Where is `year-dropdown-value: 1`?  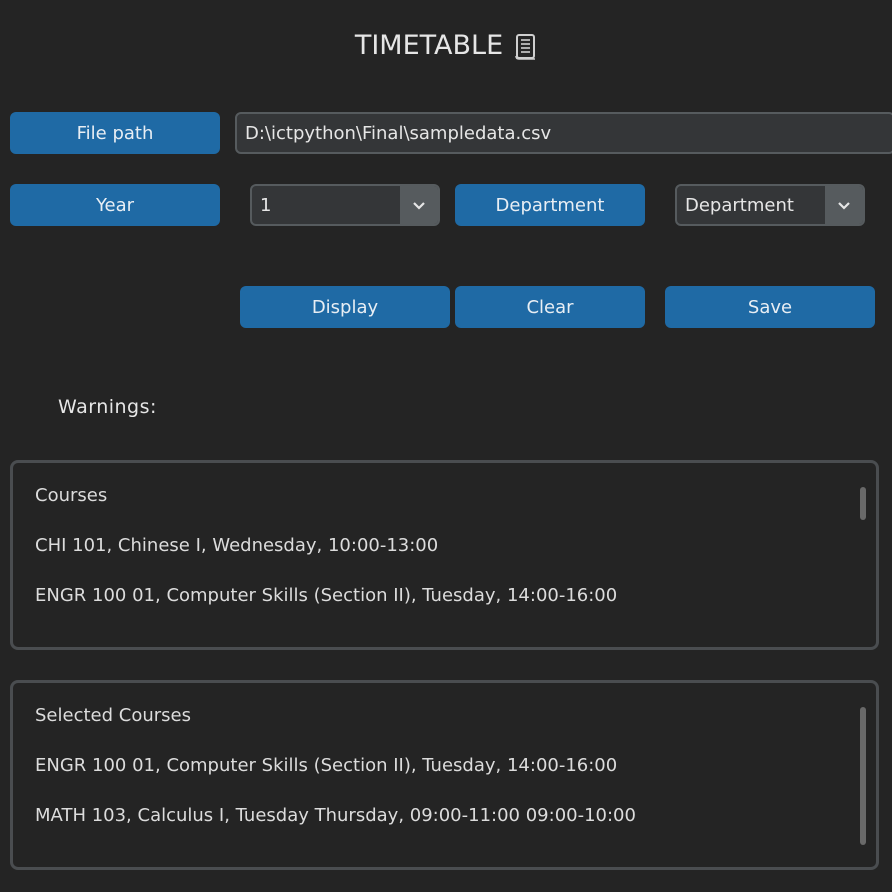
year-dropdown-value: 1 is located at coordinates (266, 205).